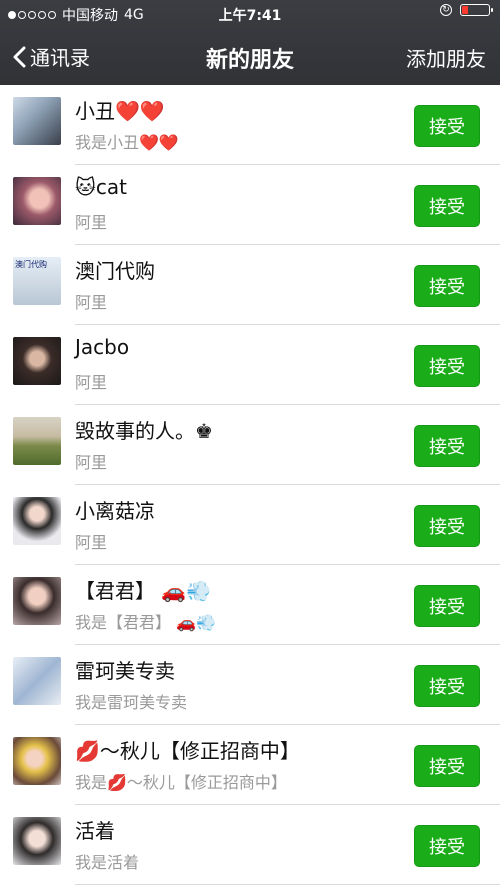 The height and width of the screenshot is (890, 500). Describe the element at coordinates (95, 831) in the screenshot. I see `friend-name: 活着` at that location.